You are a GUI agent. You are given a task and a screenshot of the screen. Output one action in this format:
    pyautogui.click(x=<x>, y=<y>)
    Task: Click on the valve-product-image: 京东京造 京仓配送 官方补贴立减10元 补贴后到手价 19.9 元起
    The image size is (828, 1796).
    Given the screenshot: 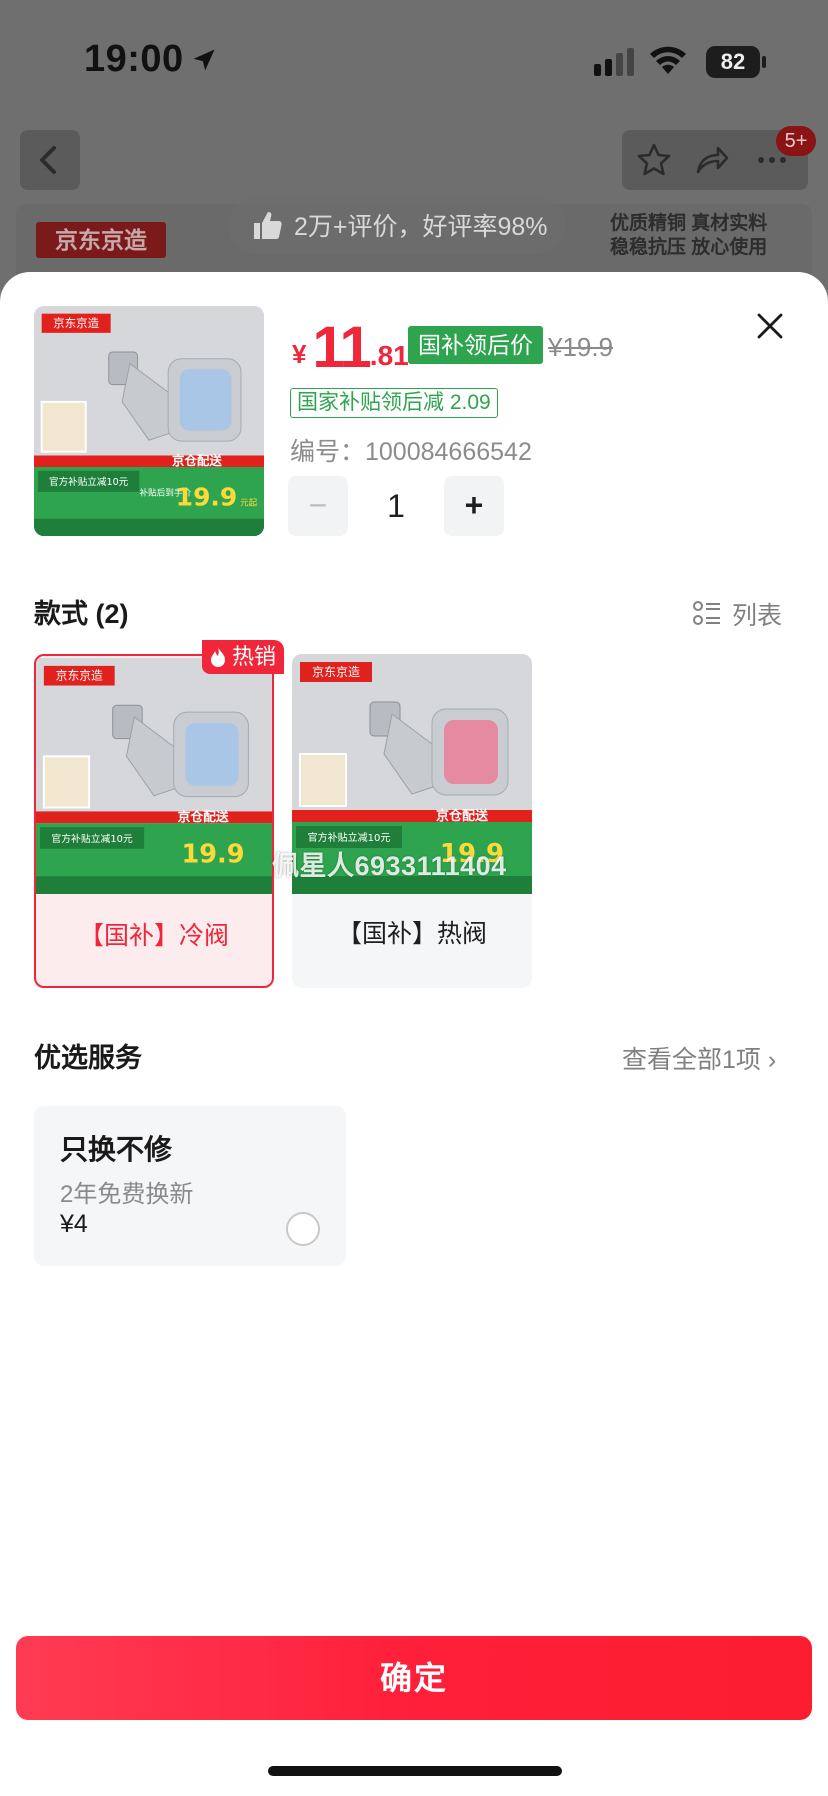 What is the action you would take?
    pyautogui.click(x=149, y=421)
    